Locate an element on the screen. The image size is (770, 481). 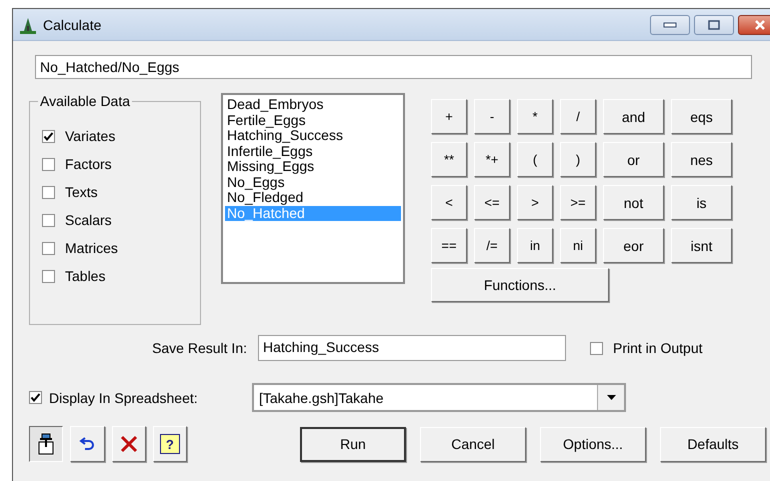
operator-button: nes is located at coordinates (701, 159).